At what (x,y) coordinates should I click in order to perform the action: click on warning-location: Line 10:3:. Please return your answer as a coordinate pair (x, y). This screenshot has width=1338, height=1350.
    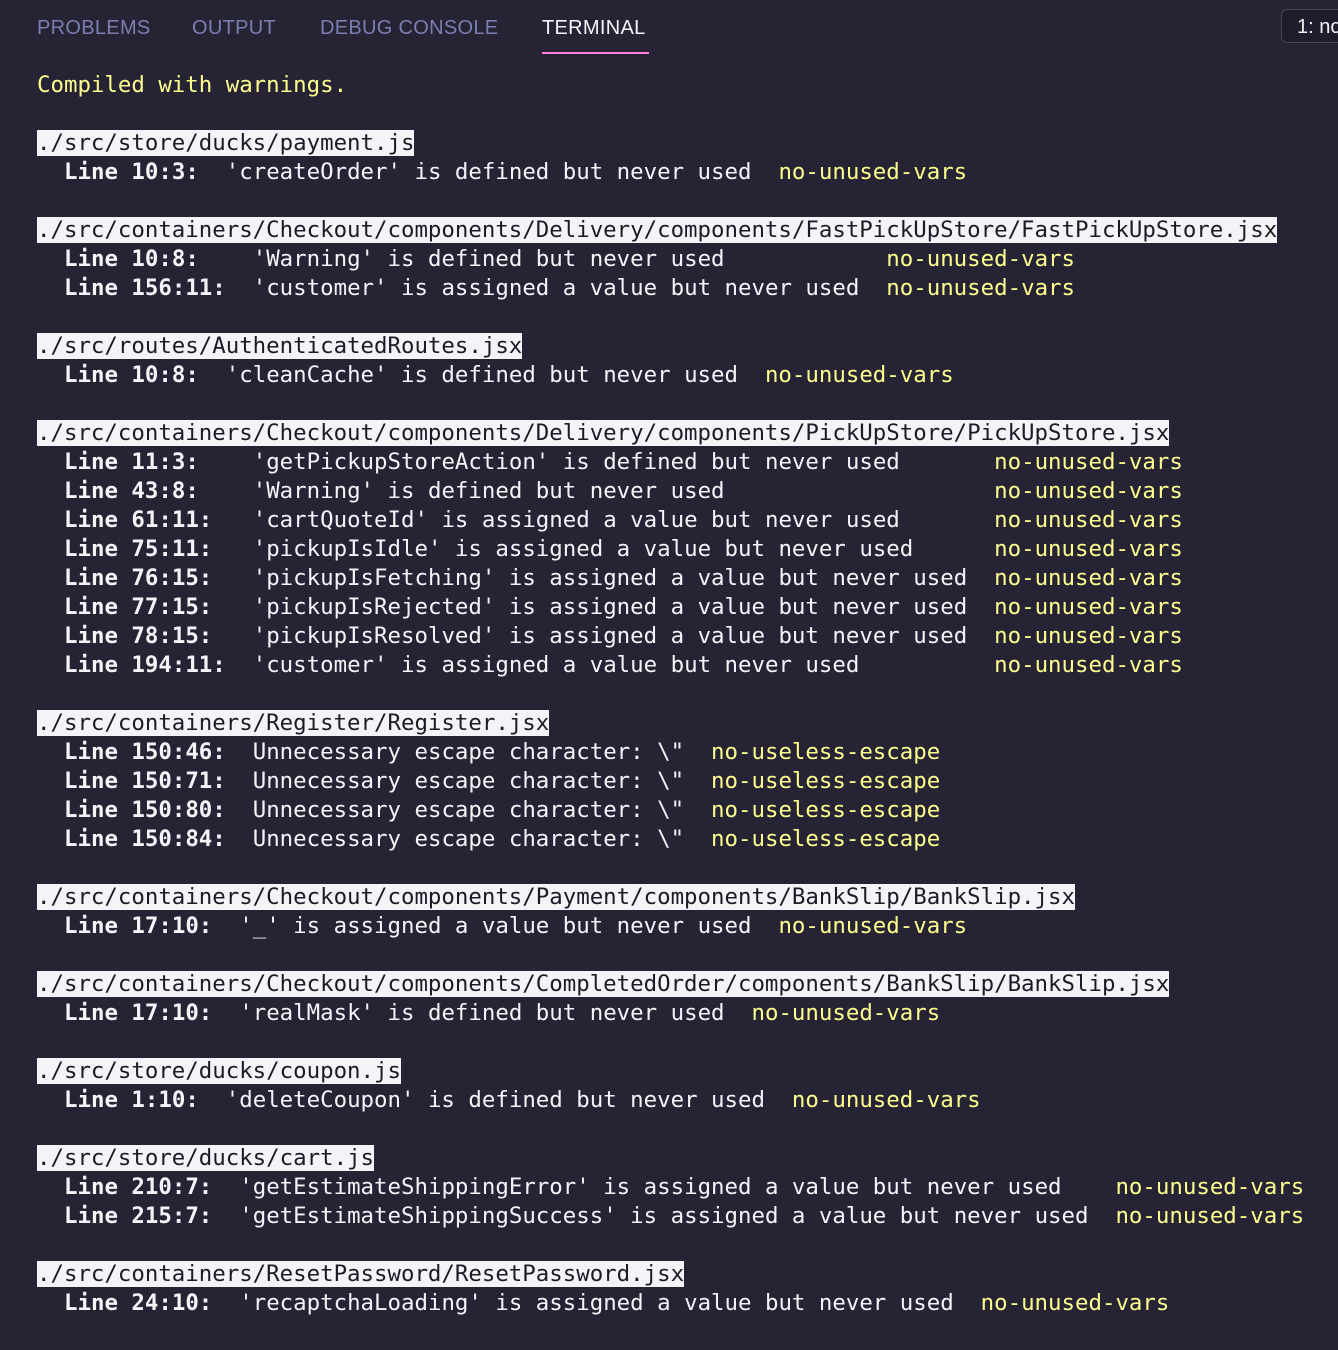
    Looking at the image, I should click on (131, 172).